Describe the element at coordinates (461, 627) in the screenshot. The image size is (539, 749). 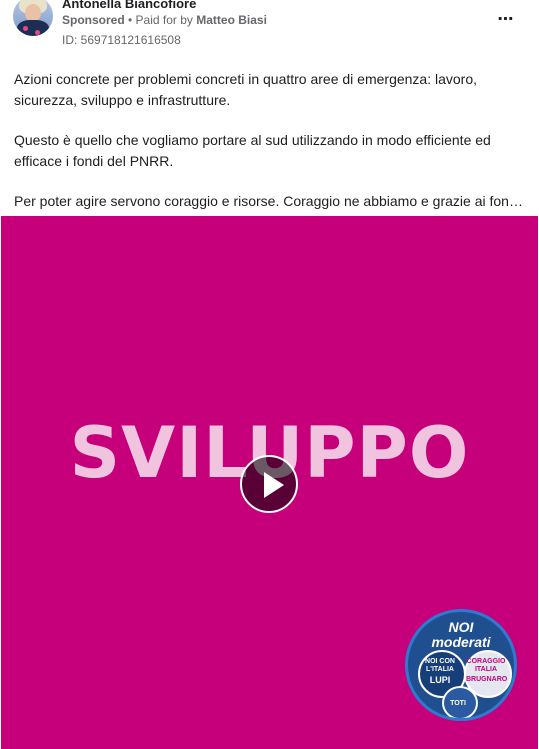
I see `logo-title-line1: NOI` at that location.